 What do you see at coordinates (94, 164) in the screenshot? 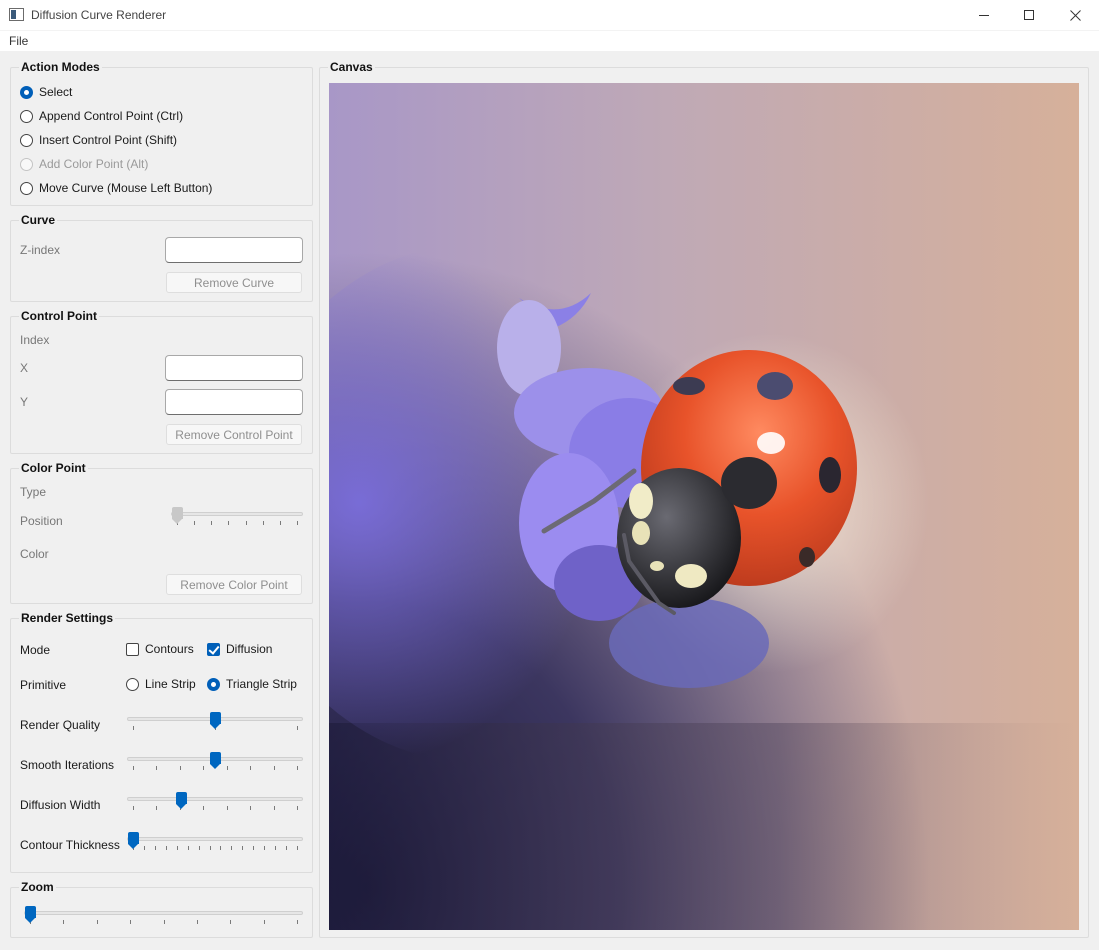
I see `radio-label: Add Color Point (Alt)` at bounding box center [94, 164].